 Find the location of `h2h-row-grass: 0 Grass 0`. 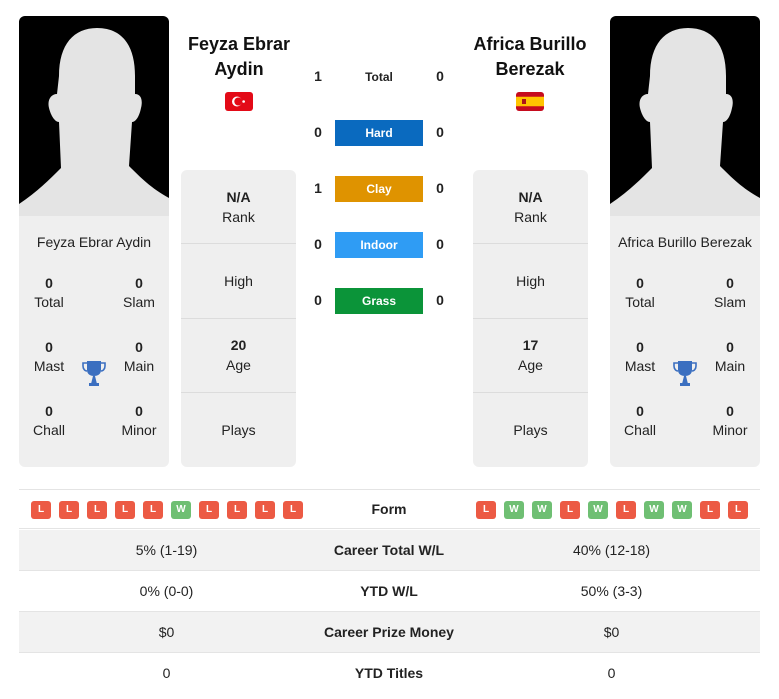

h2h-row-grass: 0 Grass 0 is located at coordinates (380, 301).